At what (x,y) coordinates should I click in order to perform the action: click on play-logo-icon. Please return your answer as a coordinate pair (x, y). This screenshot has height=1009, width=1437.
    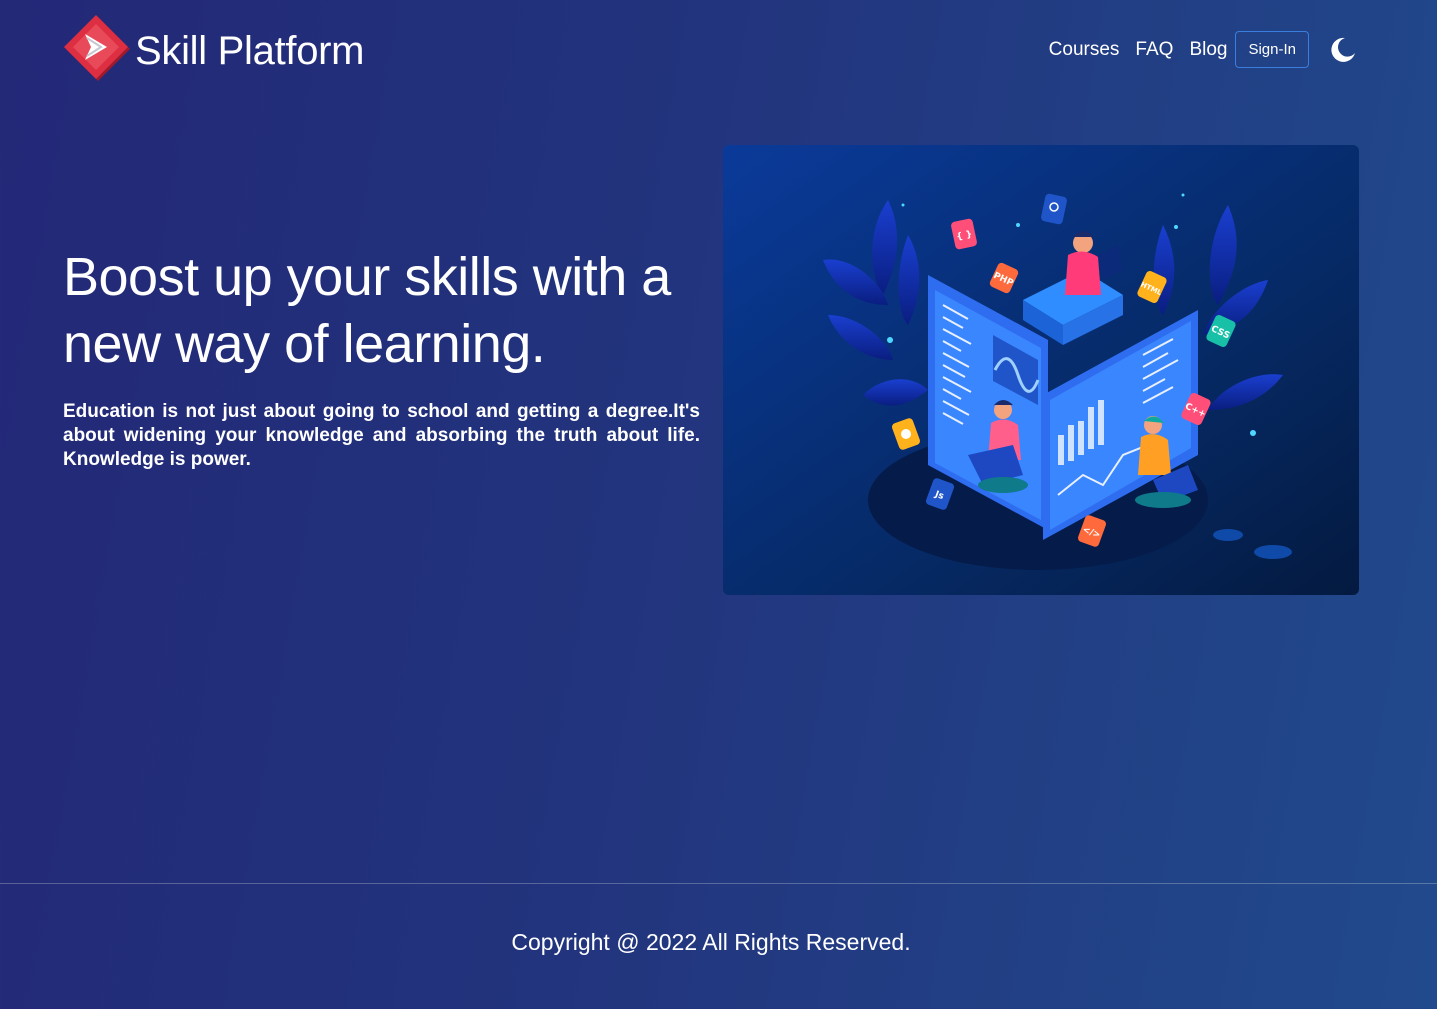
    Looking at the image, I should click on (98, 51).